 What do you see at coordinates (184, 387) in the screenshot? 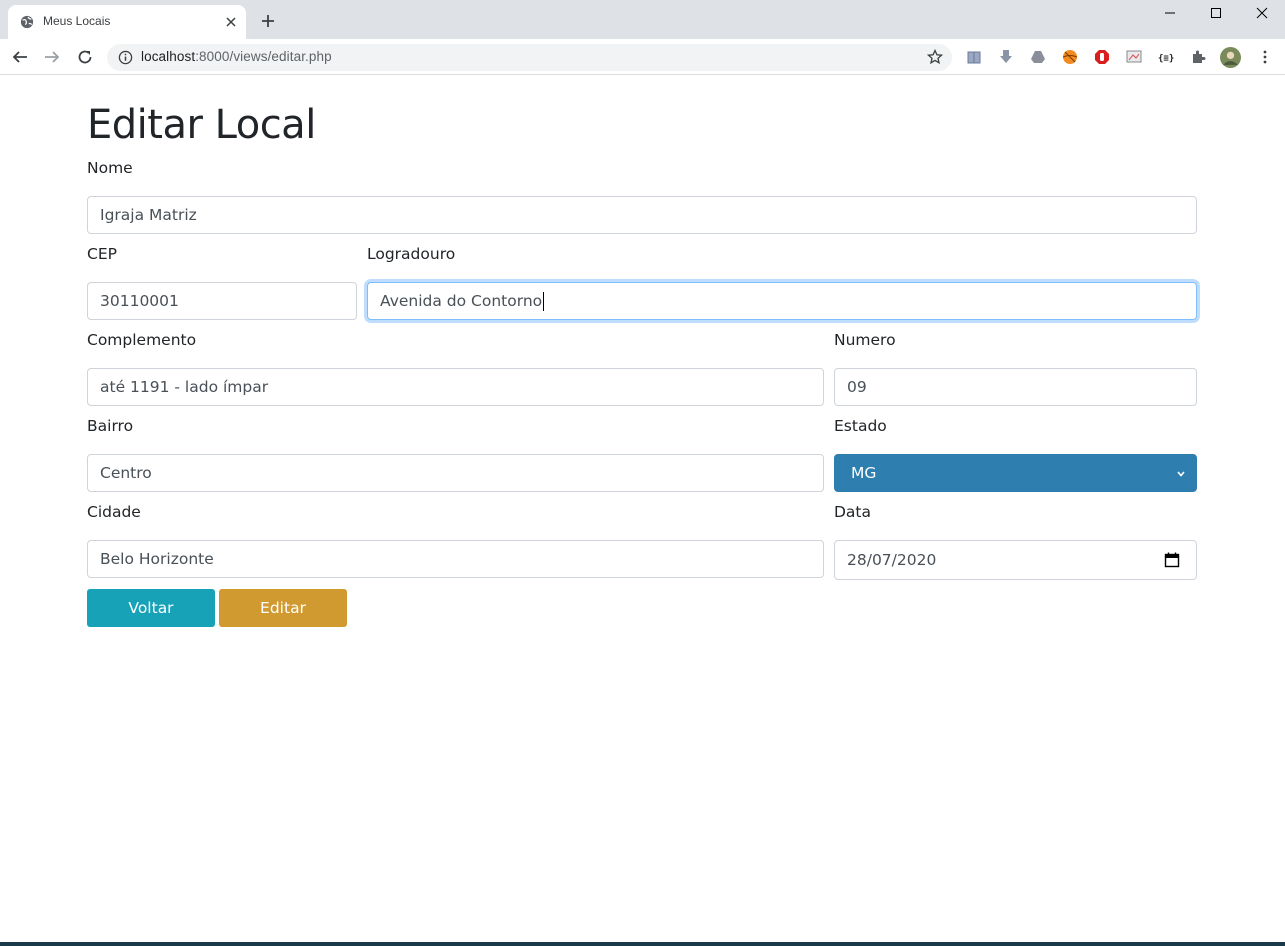
I see `complemento-value: até 1191 - lado ímpar` at bounding box center [184, 387].